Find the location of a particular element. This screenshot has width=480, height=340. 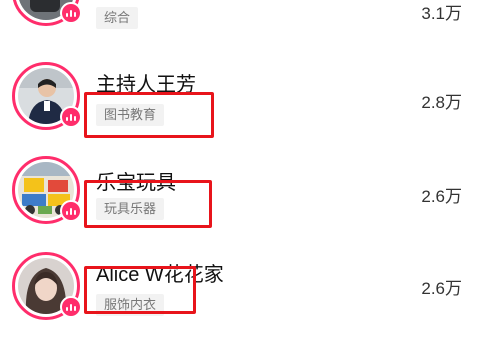

follower-count: 3.1万 is located at coordinates (441, 13).